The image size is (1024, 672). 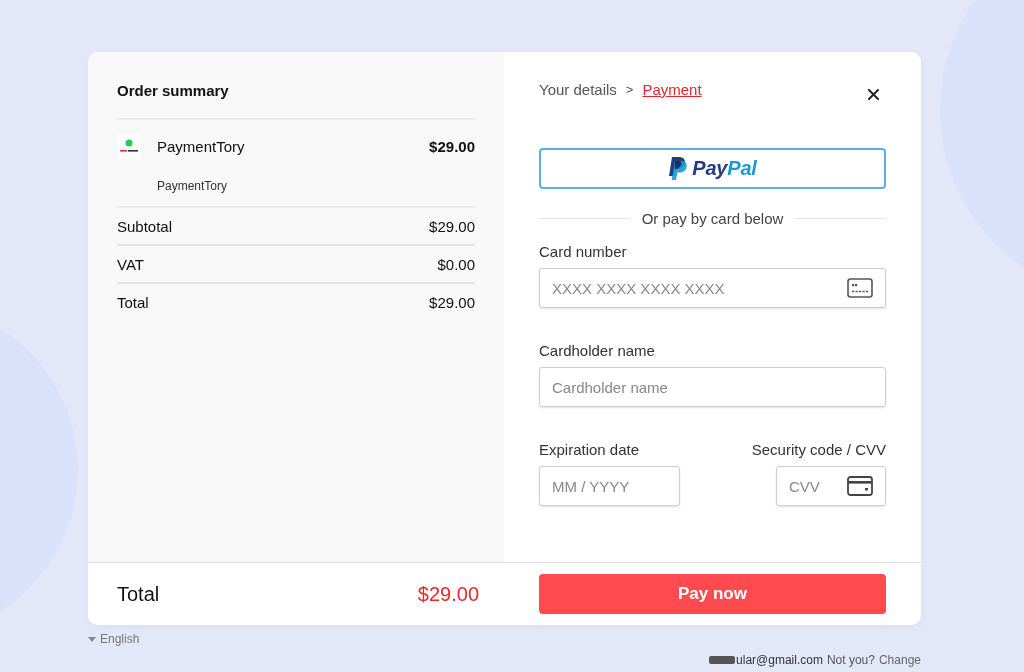 What do you see at coordinates (130, 264) in the screenshot?
I see `summary-label: VAT` at bounding box center [130, 264].